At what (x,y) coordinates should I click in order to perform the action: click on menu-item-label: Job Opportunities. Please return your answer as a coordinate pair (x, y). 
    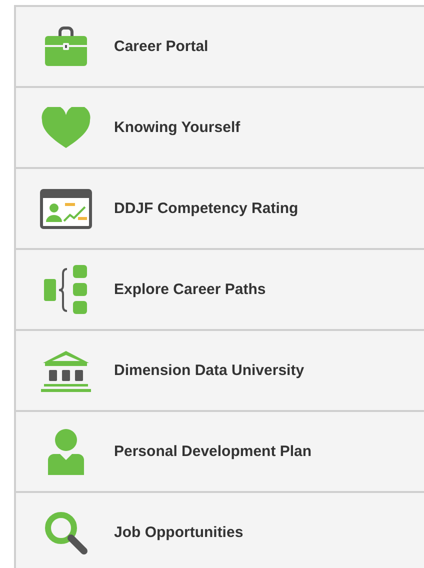
    Looking at the image, I should click on (179, 532).